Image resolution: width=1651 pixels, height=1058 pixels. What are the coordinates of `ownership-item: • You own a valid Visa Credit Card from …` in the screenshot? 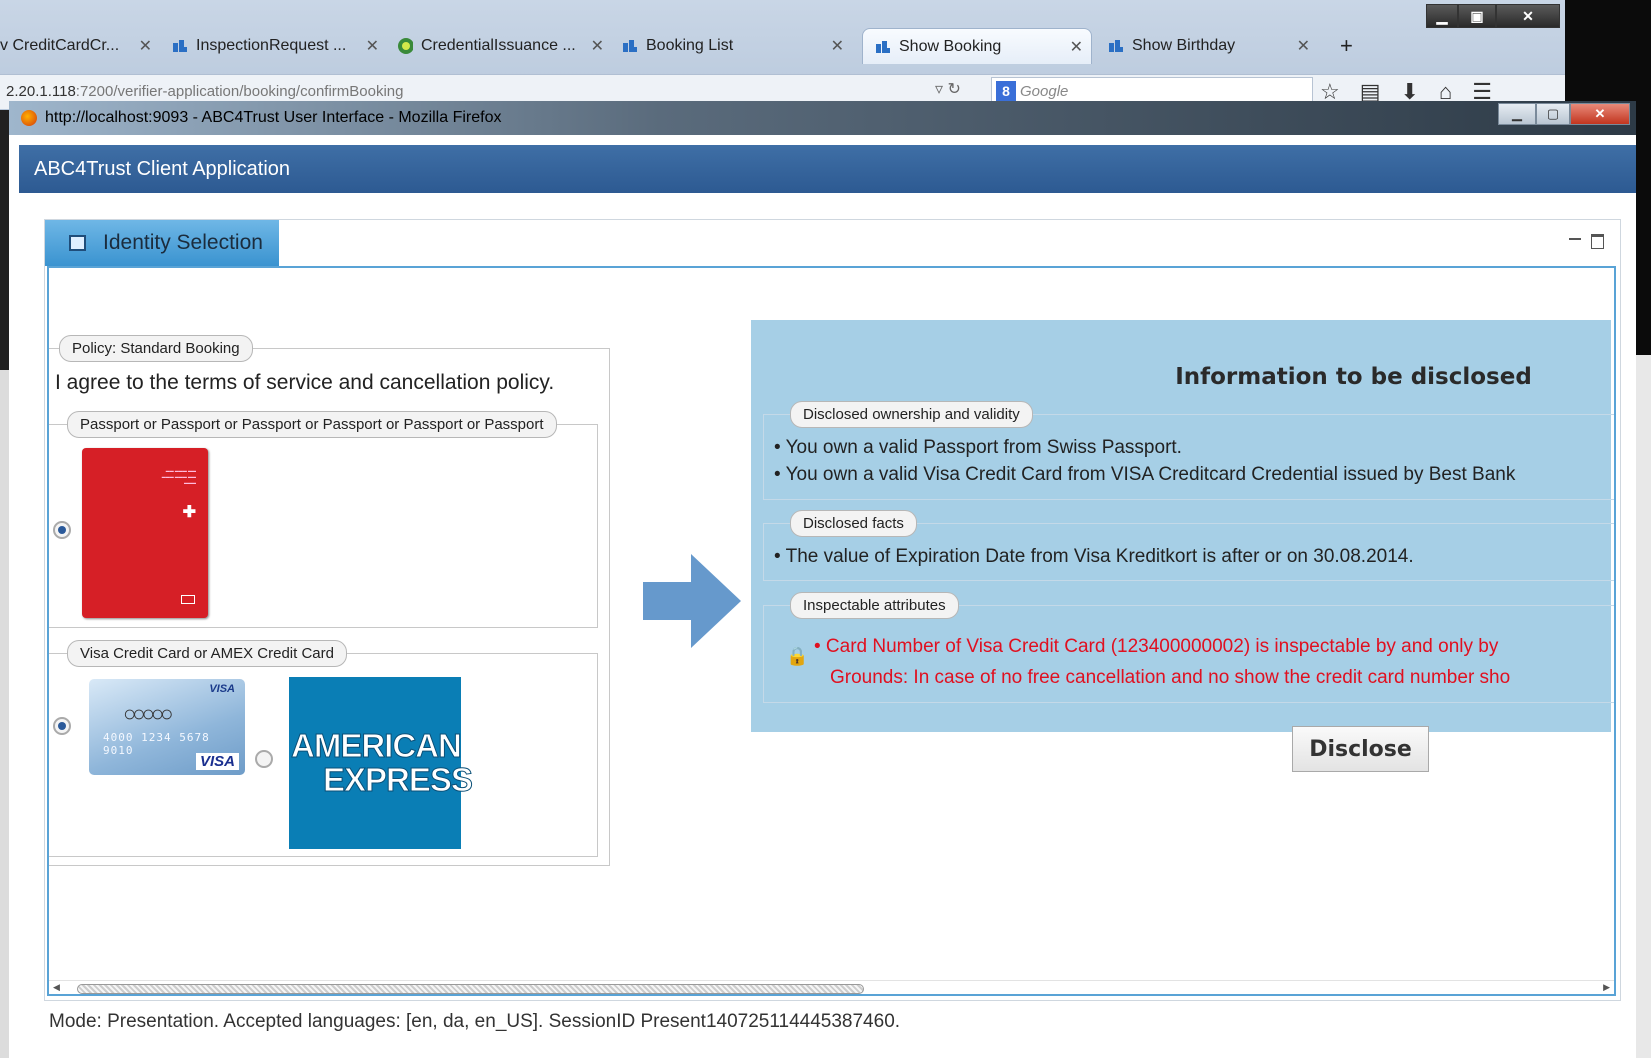 It's located at (1145, 474).